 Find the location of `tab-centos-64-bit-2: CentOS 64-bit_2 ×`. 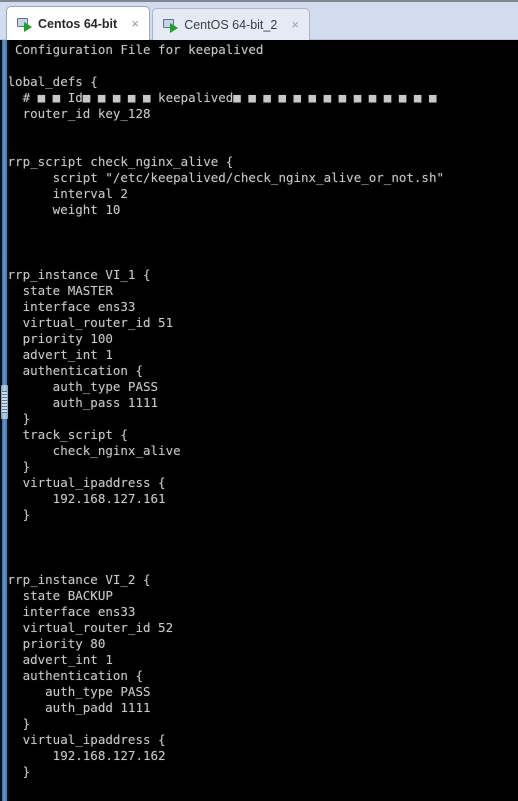

tab-centos-64-bit-2: CentOS 64-bit_2 × is located at coordinates (231, 24).